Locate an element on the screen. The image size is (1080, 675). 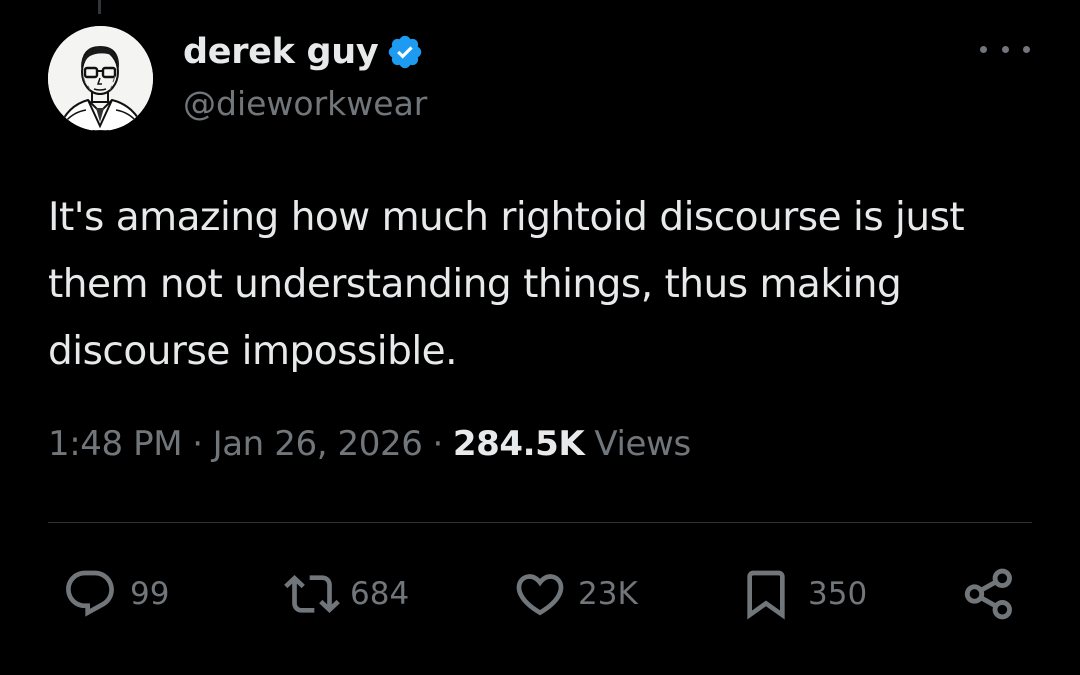
share-icon is located at coordinates (988, 594).